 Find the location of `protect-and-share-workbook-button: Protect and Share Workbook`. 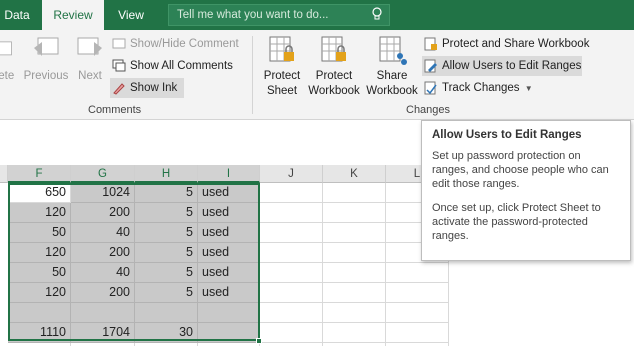

protect-and-share-workbook-button: Protect and Share Workbook is located at coordinates (505, 44).